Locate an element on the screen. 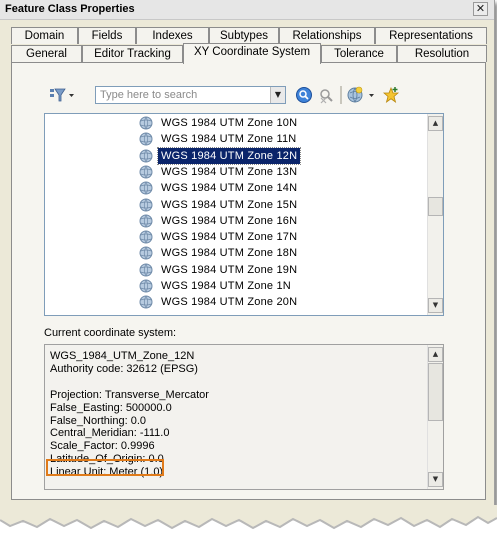 The width and height of the screenshot is (497, 536). coordinate-system-label: WGS 1984 UTM Zone 14N is located at coordinates (229, 188).